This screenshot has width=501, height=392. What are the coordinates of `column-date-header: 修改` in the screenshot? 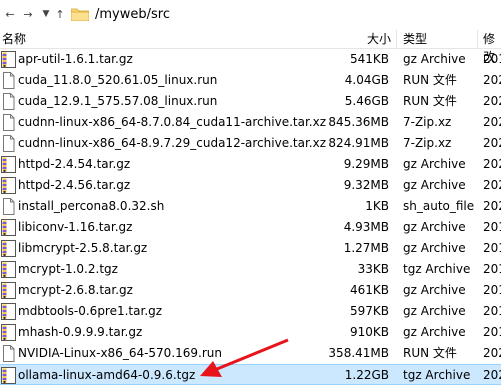 It's located at (492, 47).